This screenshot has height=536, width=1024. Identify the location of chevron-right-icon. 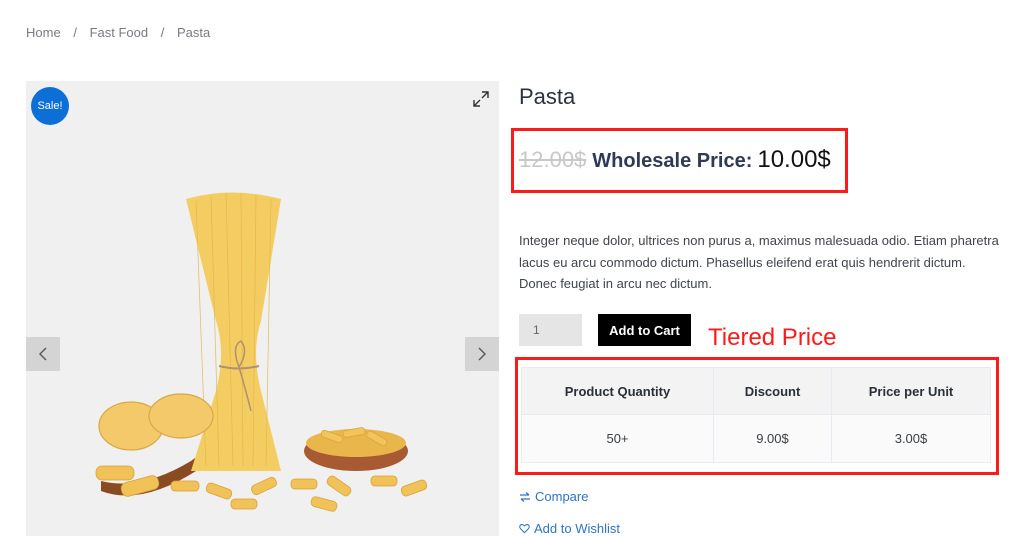
(482, 354).